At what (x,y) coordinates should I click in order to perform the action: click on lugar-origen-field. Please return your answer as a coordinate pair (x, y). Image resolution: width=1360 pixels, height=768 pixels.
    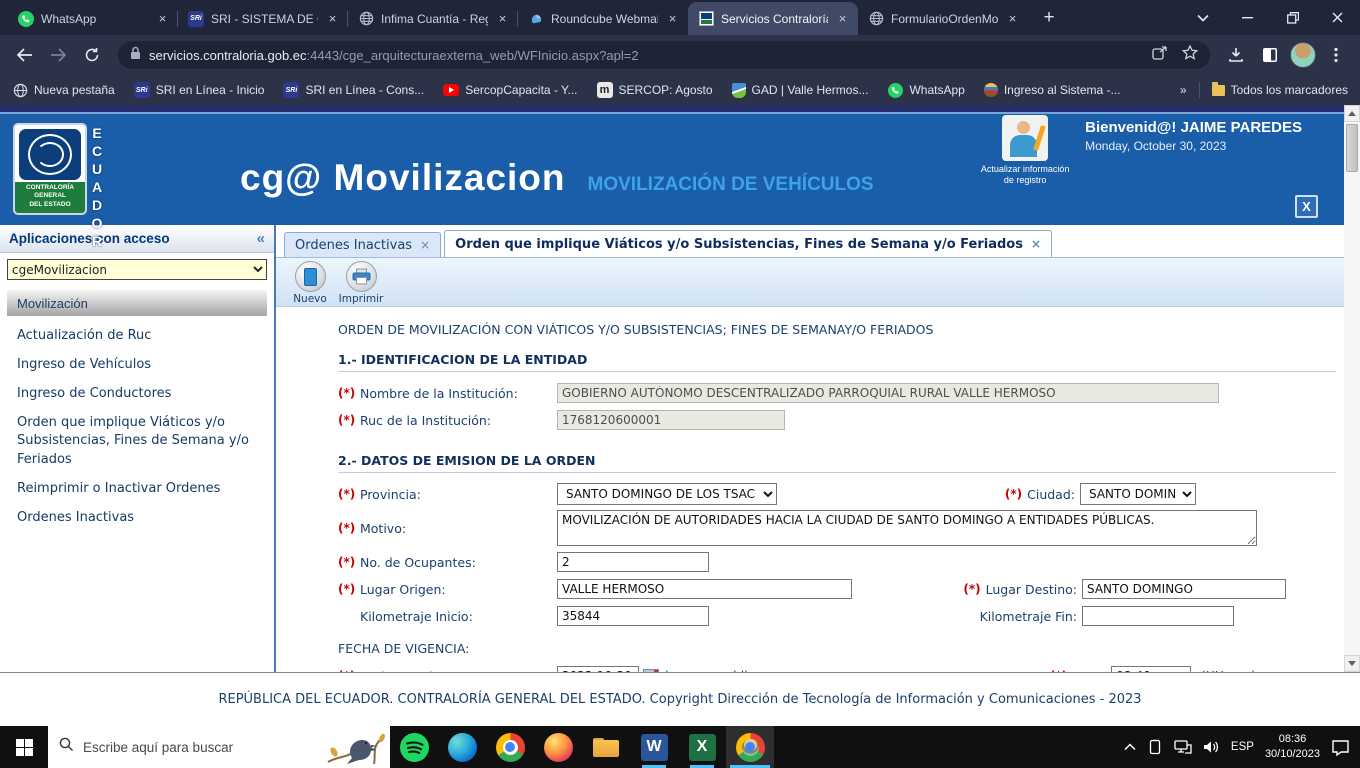
    Looking at the image, I should click on (704, 589).